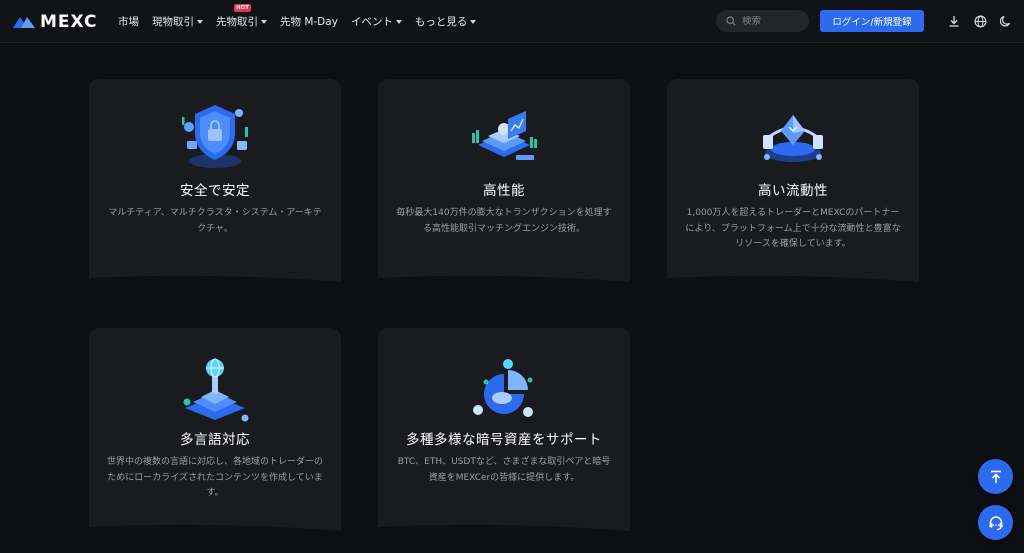 The image size is (1024, 553). What do you see at coordinates (731, 21) in the screenshot?
I see `search-icon` at bounding box center [731, 21].